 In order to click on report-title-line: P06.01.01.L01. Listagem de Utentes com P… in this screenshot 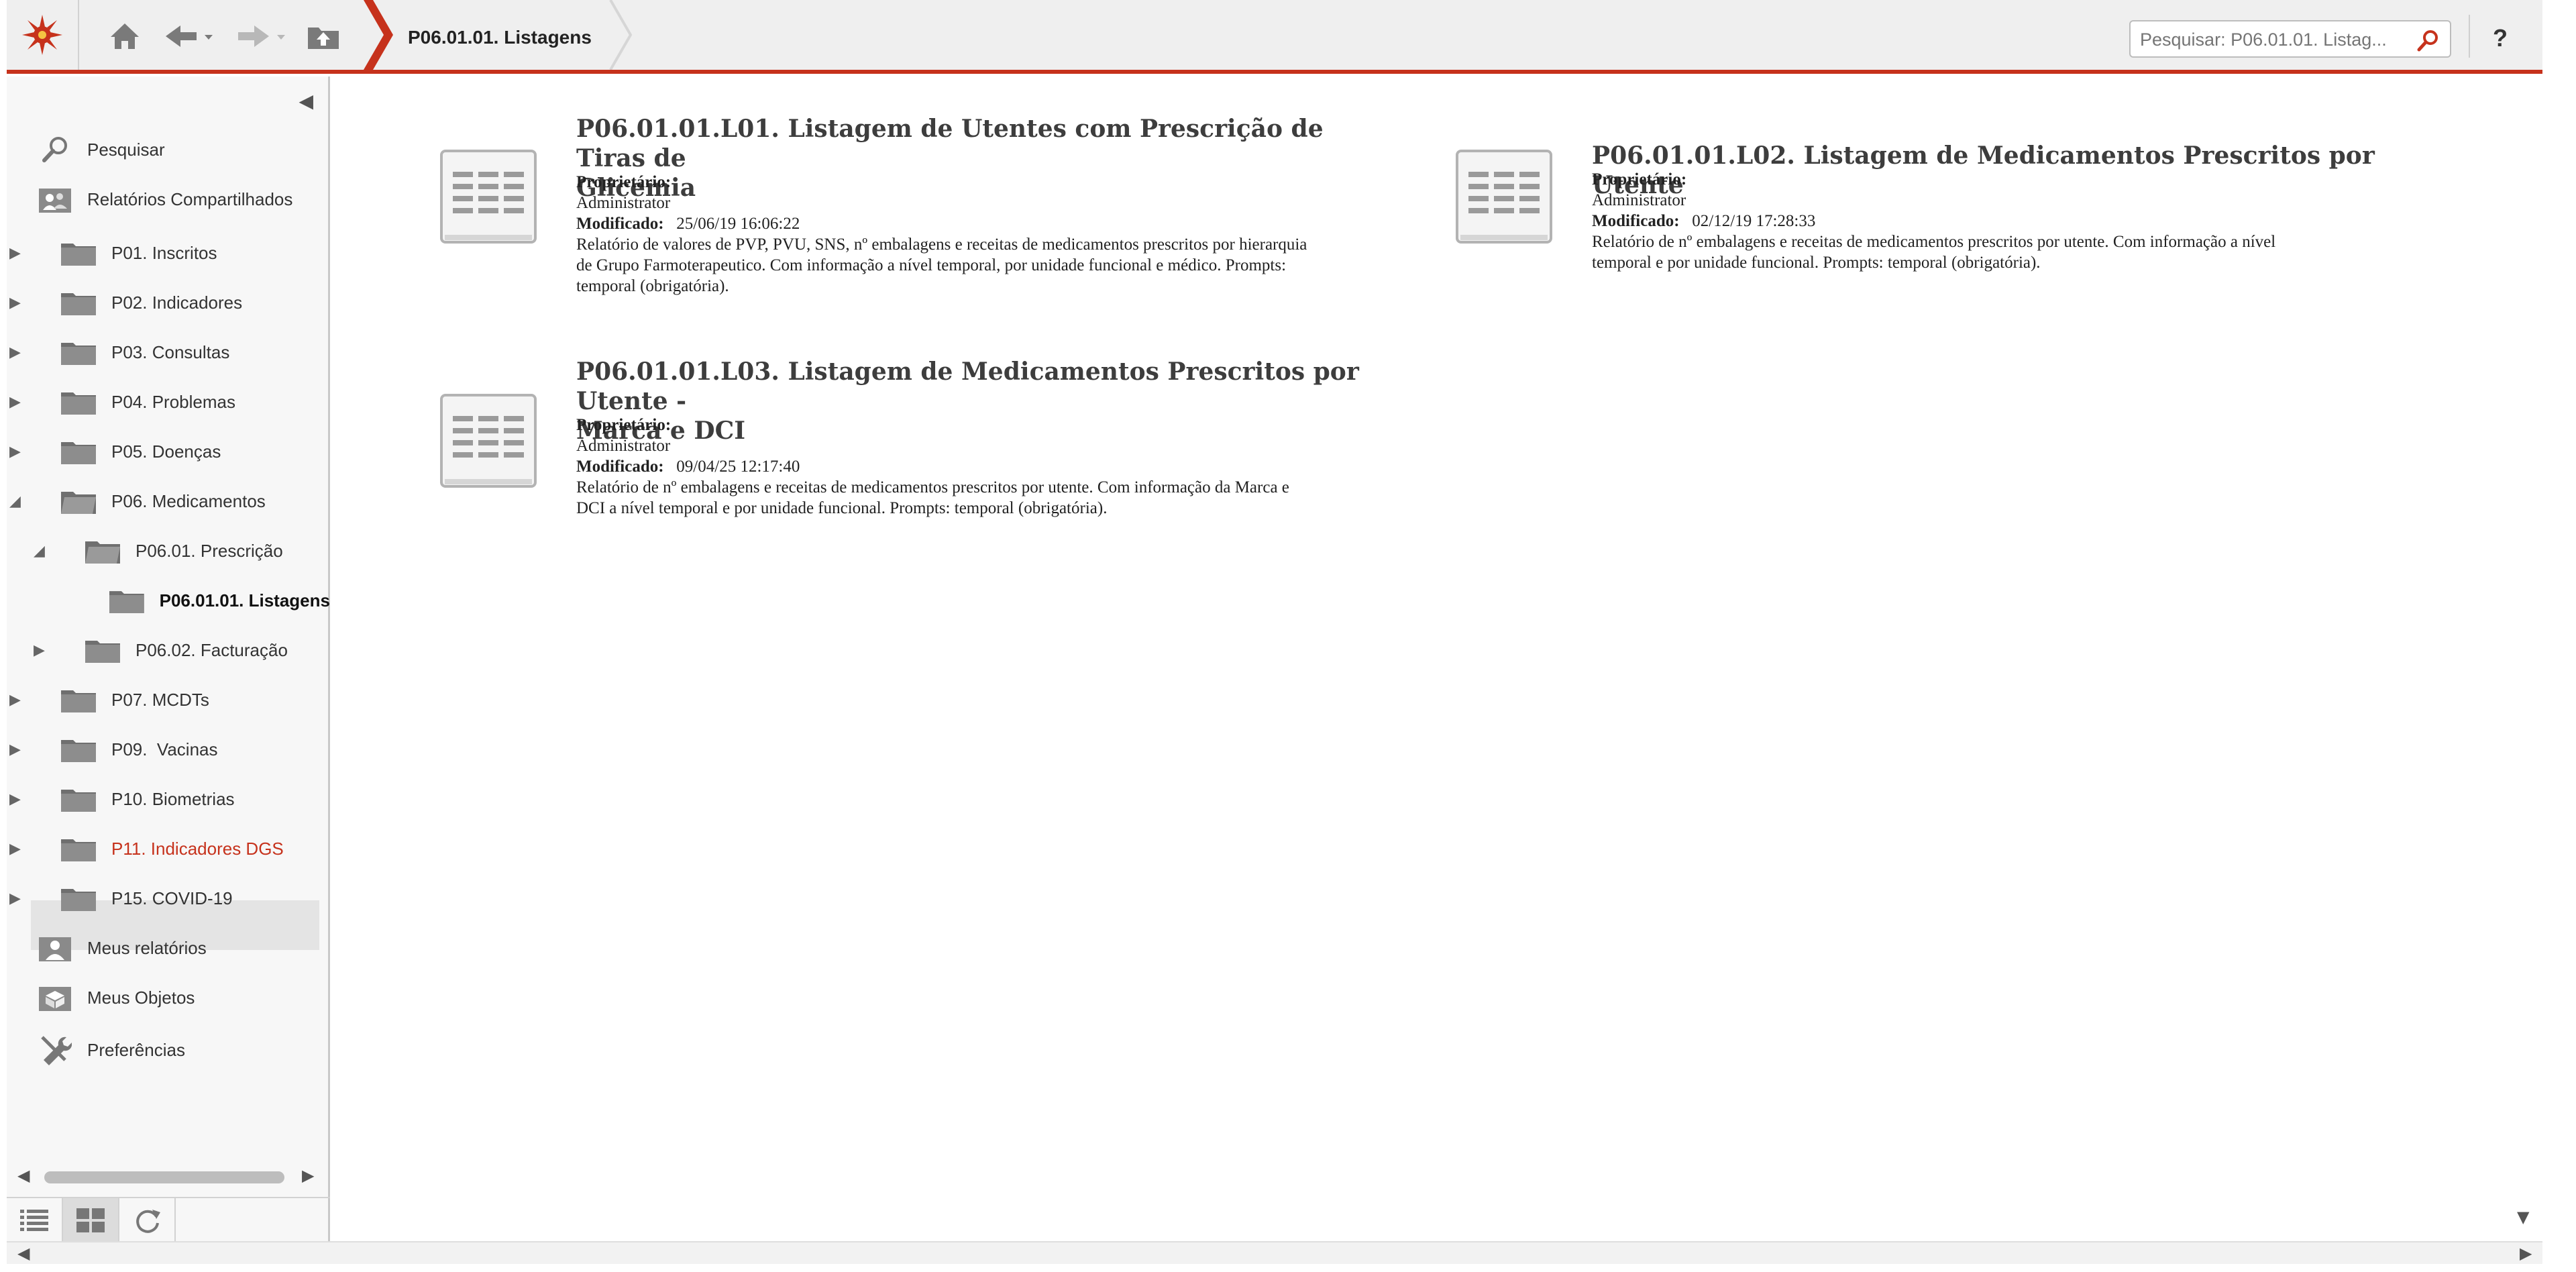, I will do `click(950, 143)`.